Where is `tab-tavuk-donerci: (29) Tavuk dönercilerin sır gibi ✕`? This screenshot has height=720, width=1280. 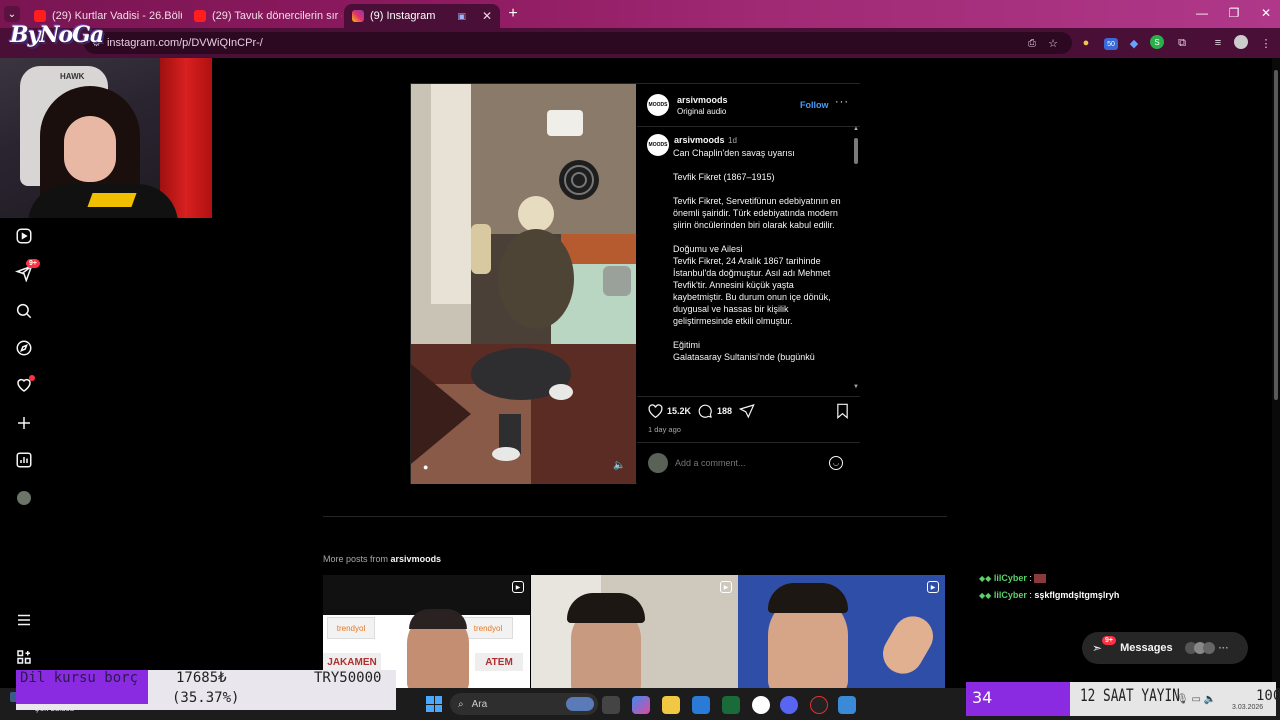
tab-tavuk-donerci: (29) Tavuk dönercilerin sır gibi ✕ is located at coordinates (264, 16).